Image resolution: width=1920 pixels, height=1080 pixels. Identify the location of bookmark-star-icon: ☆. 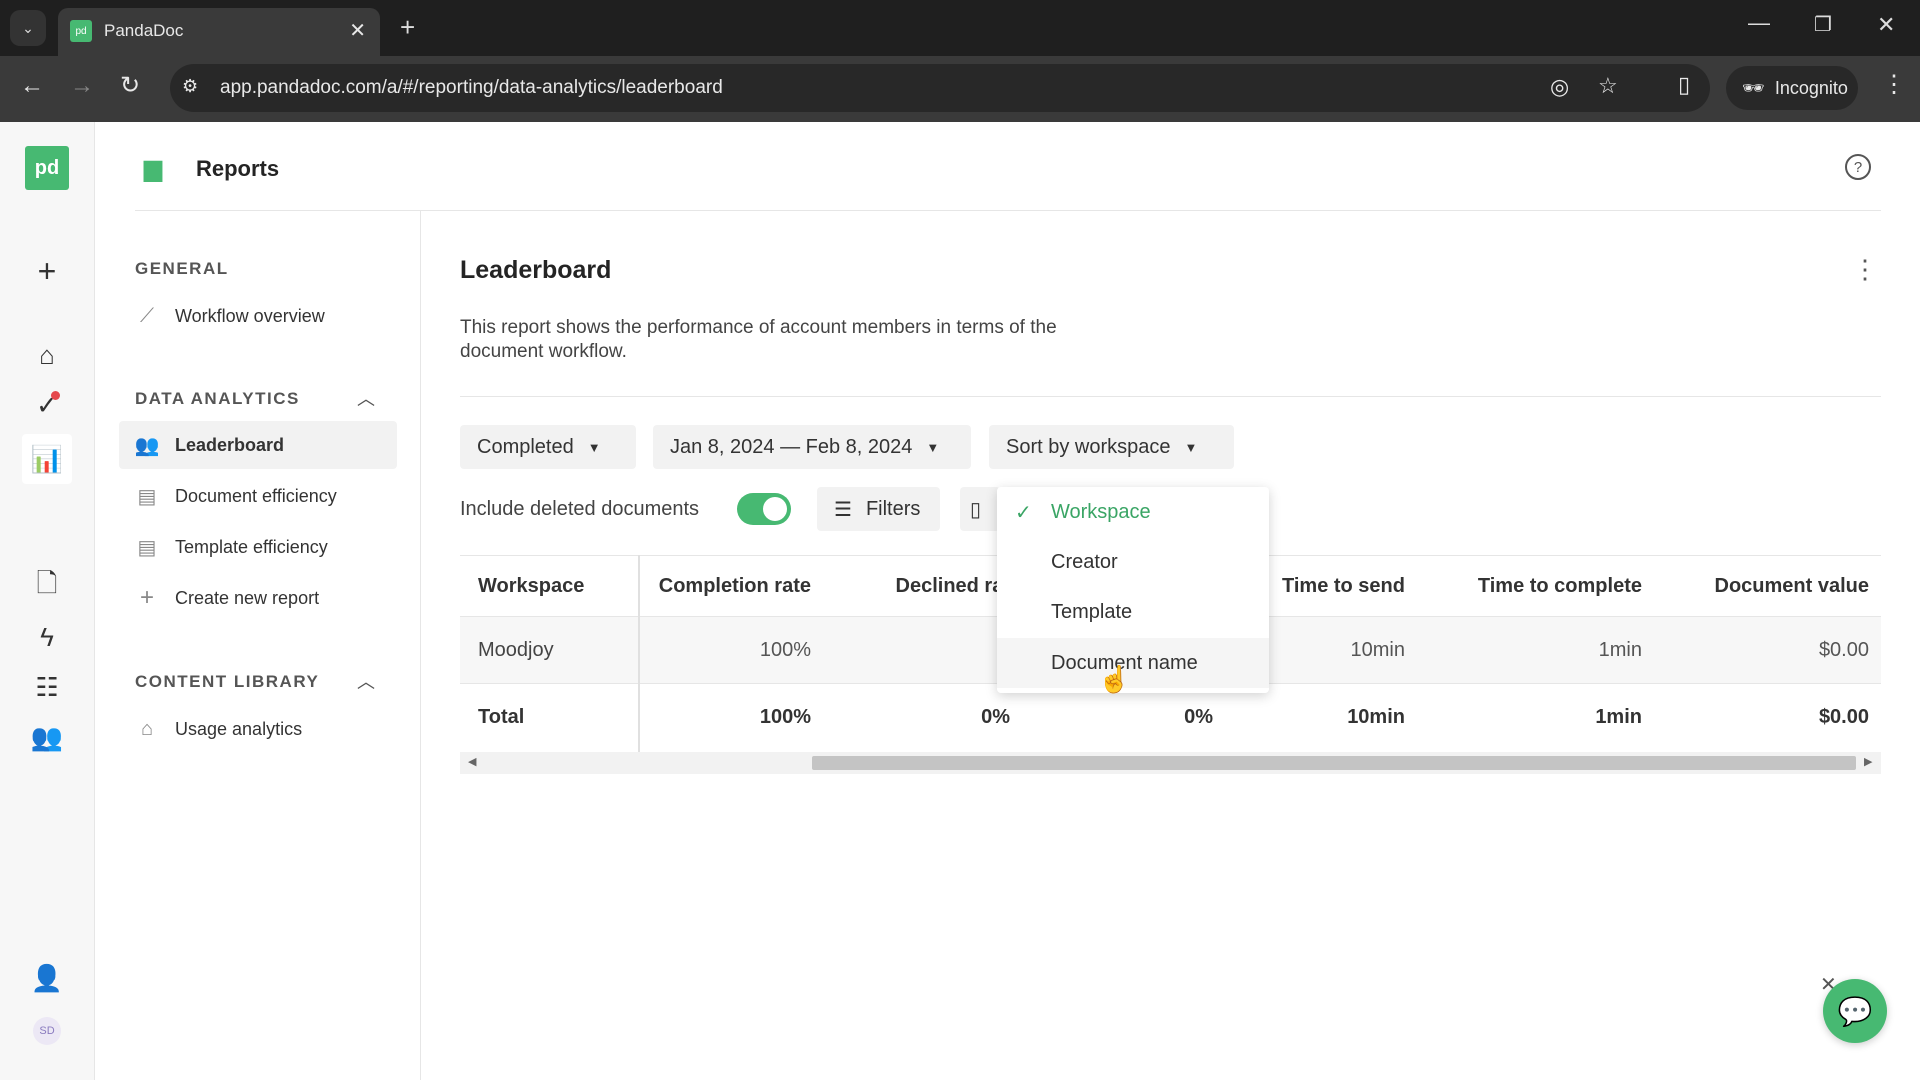
(1608, 86).